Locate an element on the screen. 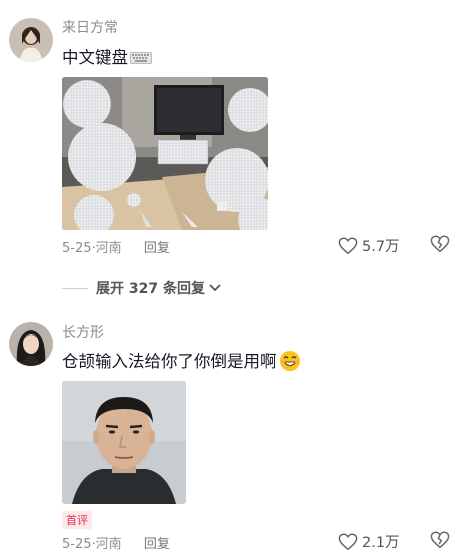 This screenshot has width=471, height=550. comment-text: 仓颉输入法给你了你倒是用啊 is located at coordinates (181, 362).